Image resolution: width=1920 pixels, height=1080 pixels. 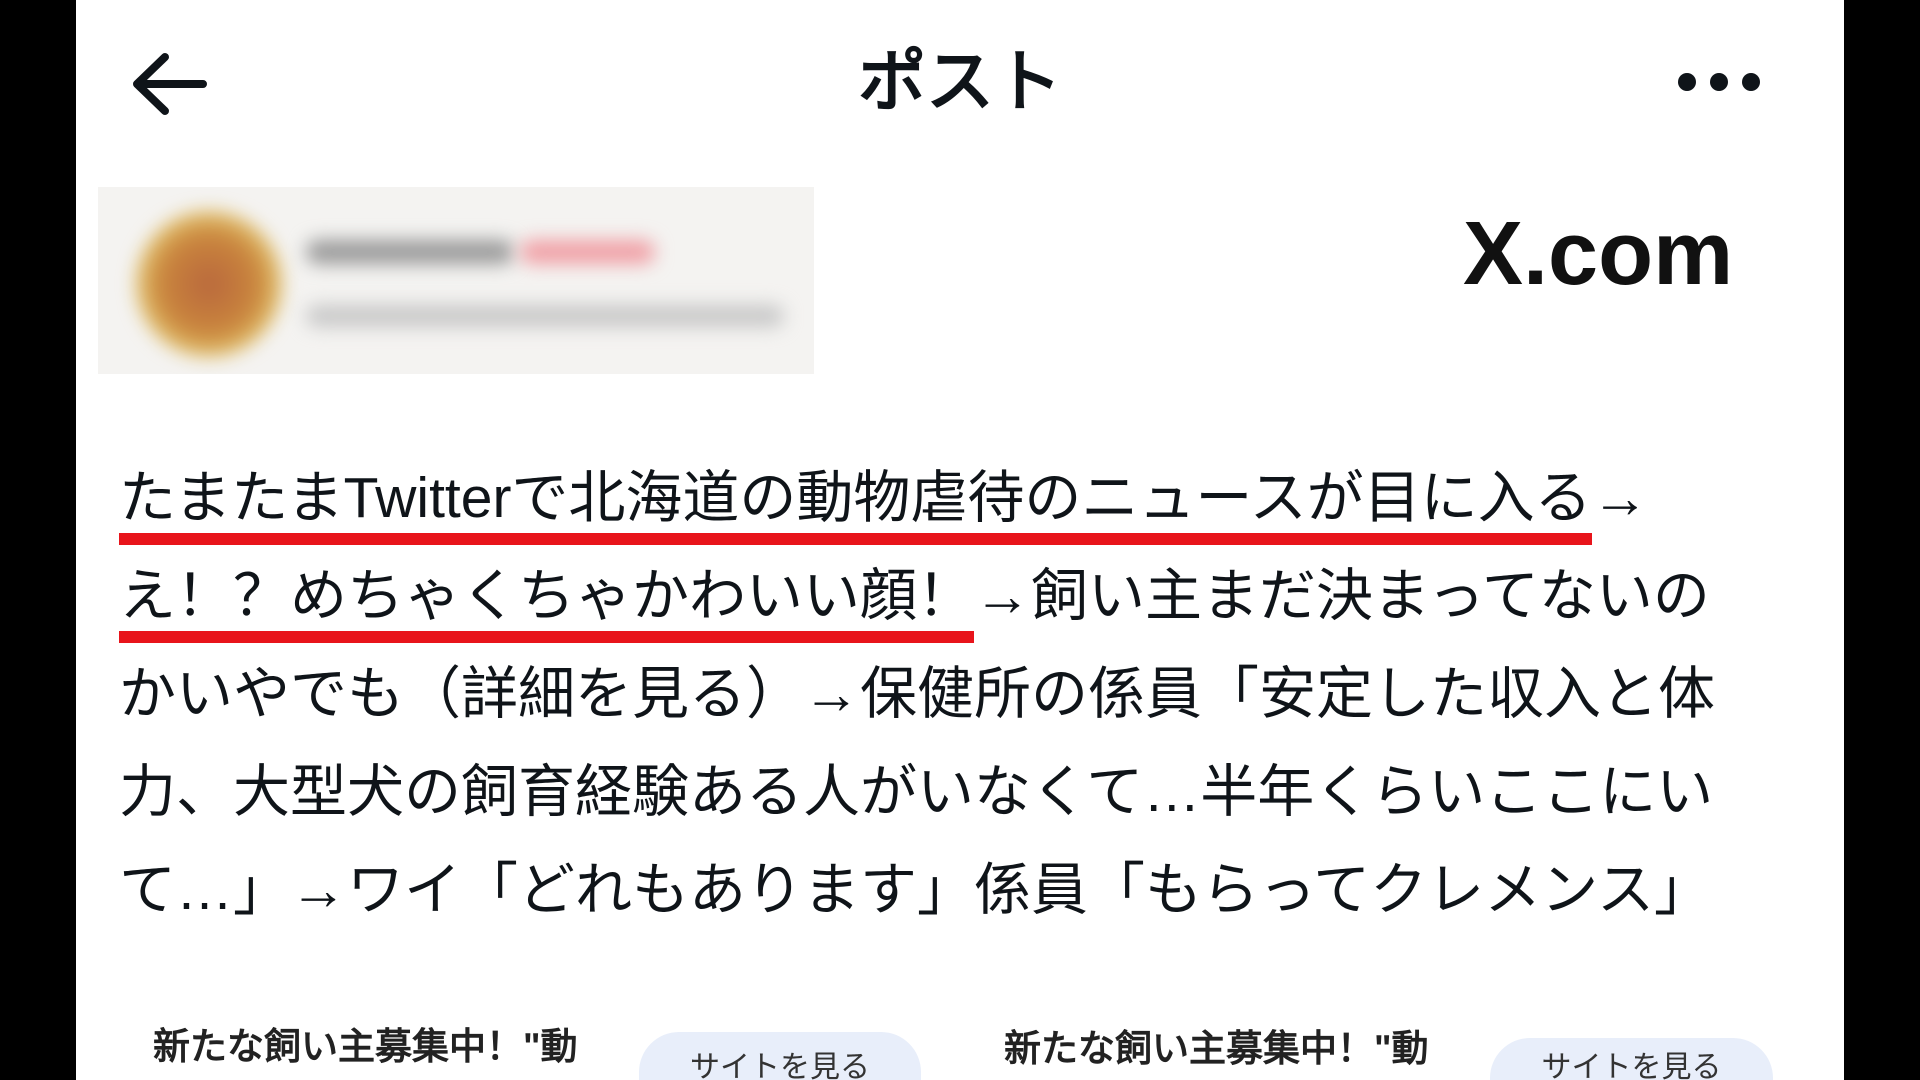 What do you see at coordinates (546, 596) in the screenshot?
I see `highlighted-text: え！？めちゃくちゃかわいい顔！` at bounding box center [546, 596].